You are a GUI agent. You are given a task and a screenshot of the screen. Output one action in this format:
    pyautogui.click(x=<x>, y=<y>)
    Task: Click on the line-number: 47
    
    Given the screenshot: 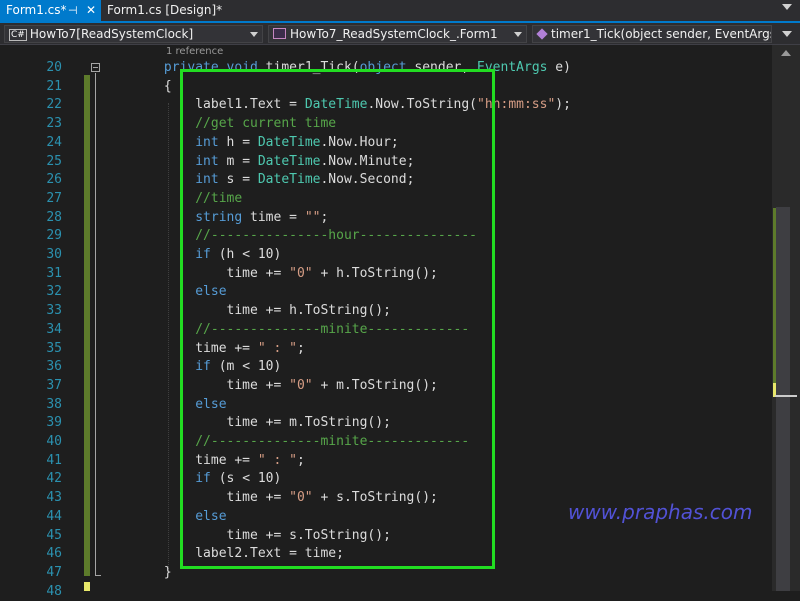 What is the action you would take?
    pyautogui.click(x=54, y=572)
    